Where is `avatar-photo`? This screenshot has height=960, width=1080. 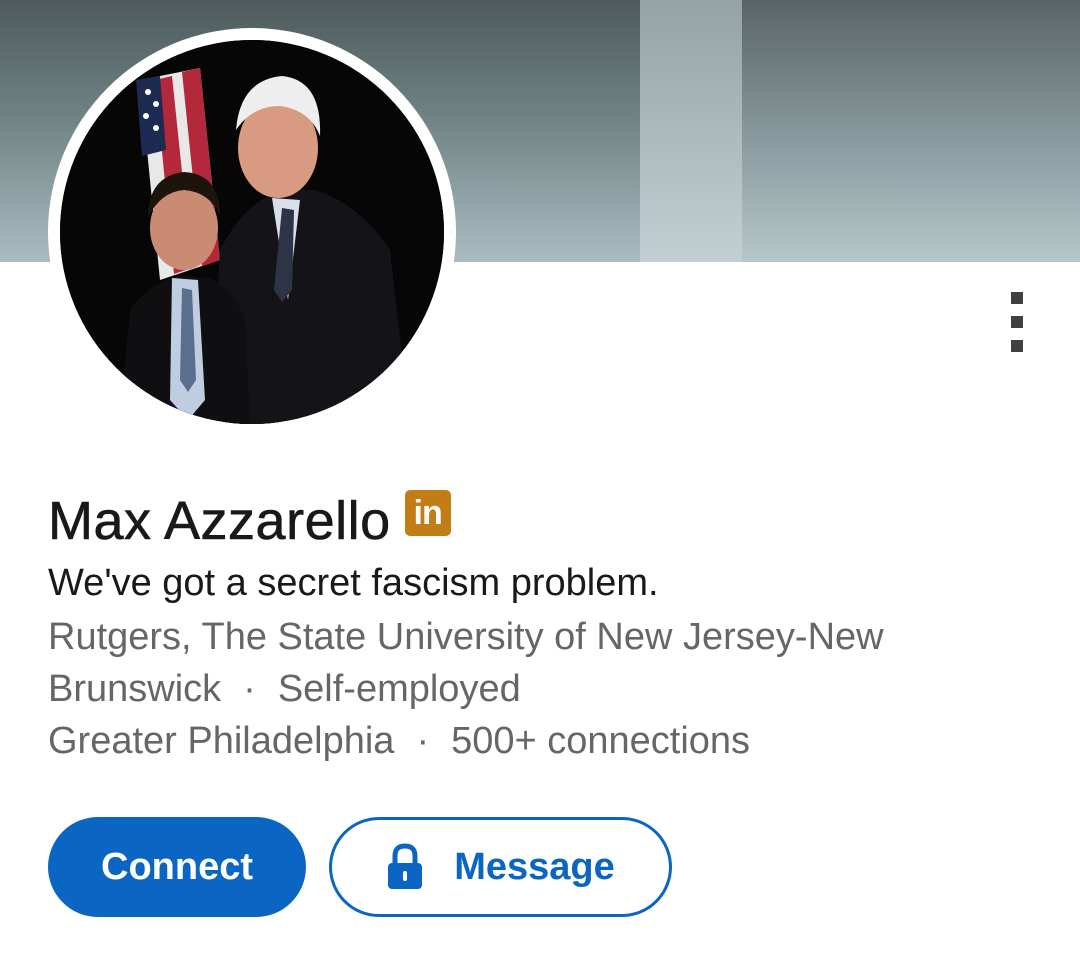 avatar-photo is located at coordinates (252, 232).